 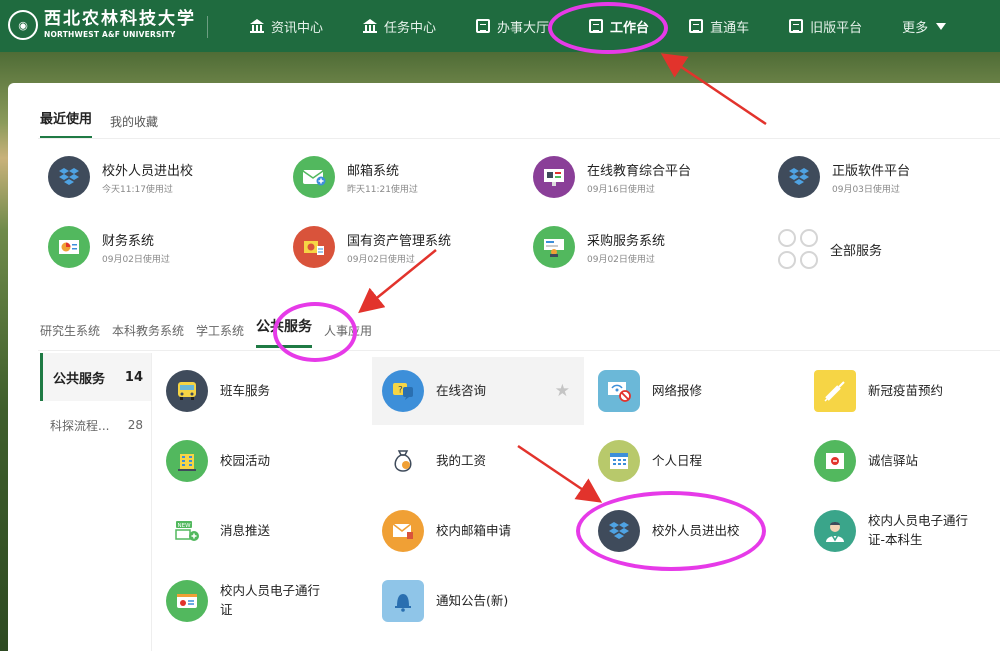 I want to click on money-bag-icon, so click(x=403, y=461).